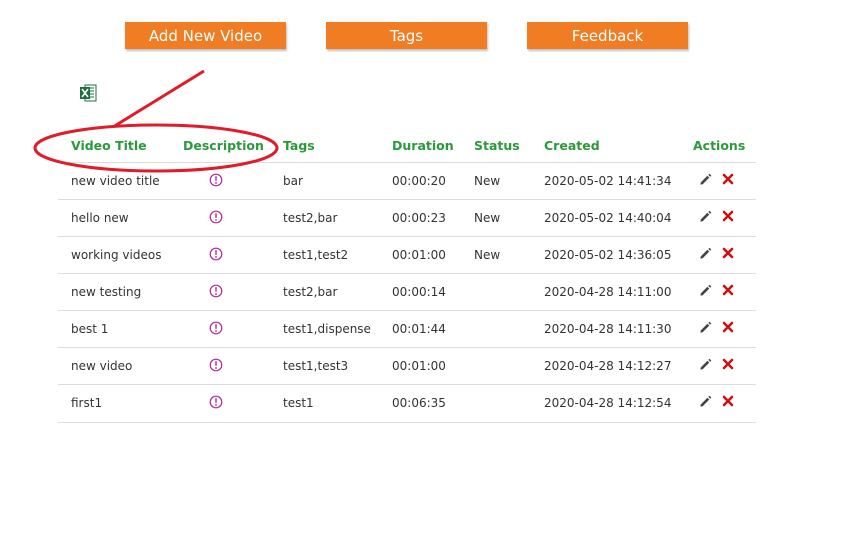 The width and height of the screenshot is (864, 540). I want to click on video-title-cell: best 1, so click(90, 329).